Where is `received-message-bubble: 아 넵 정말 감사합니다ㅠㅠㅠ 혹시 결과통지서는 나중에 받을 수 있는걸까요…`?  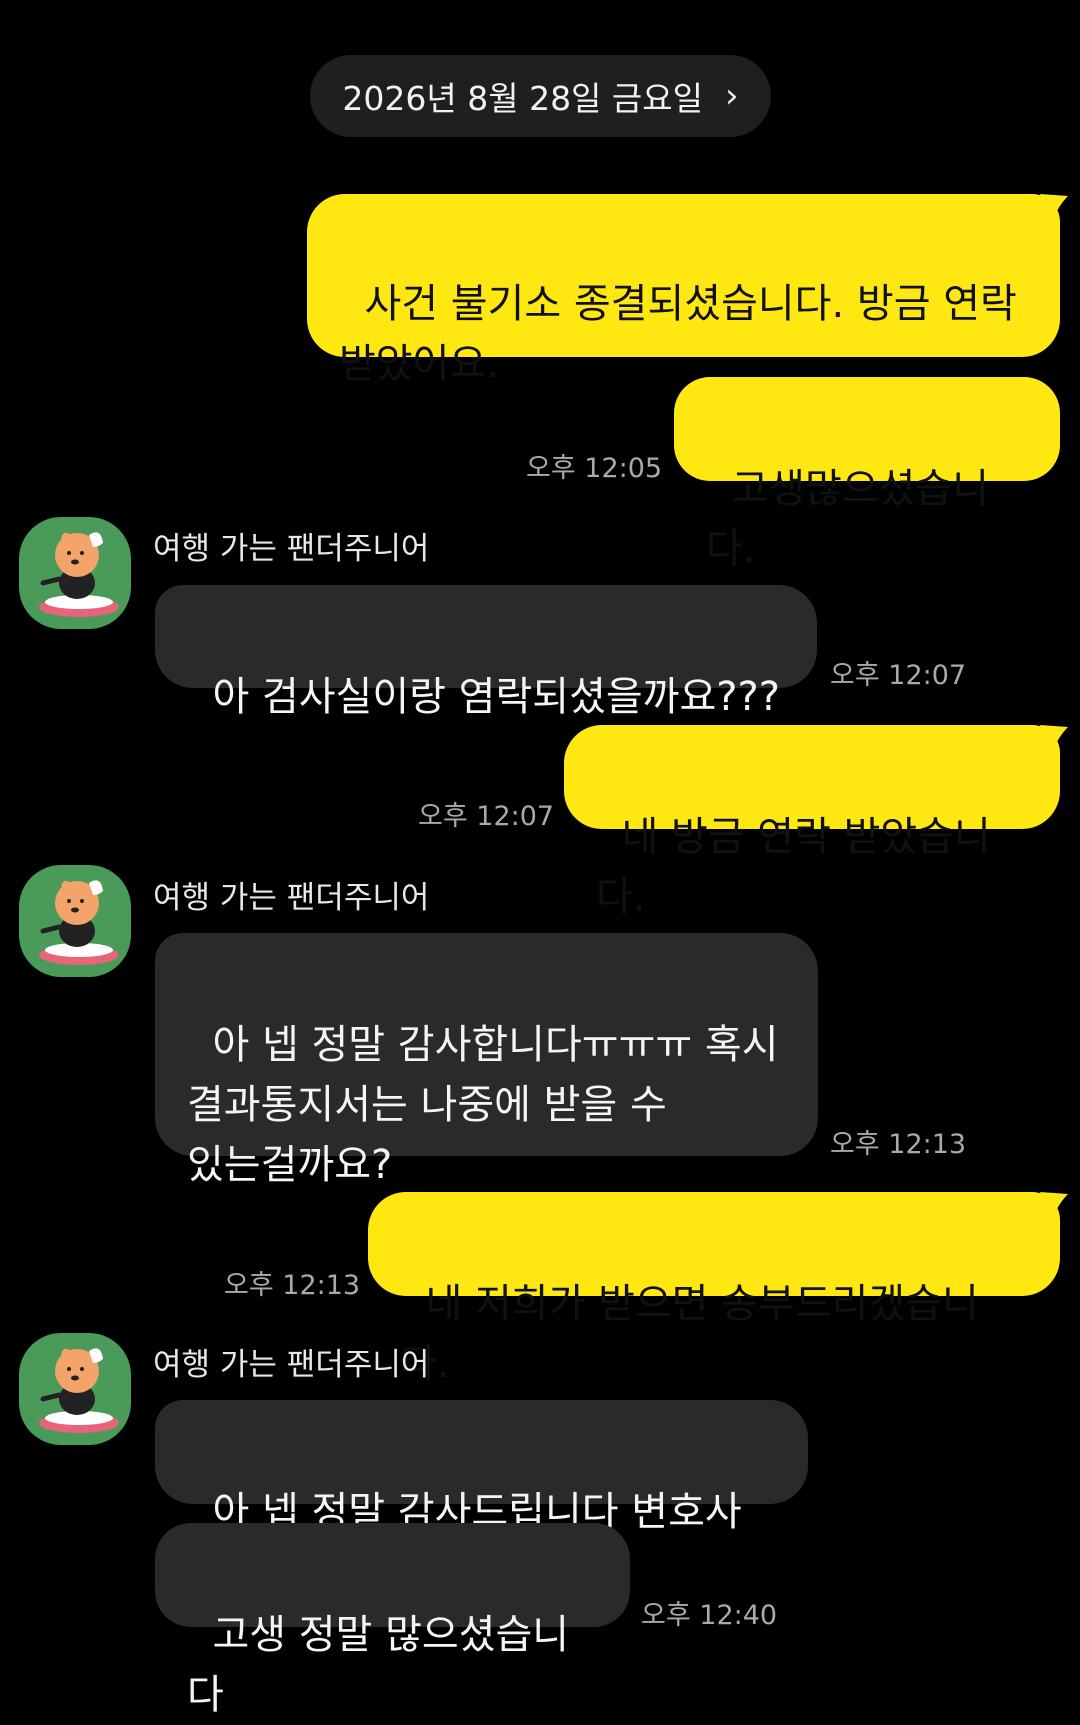
received-message-bubble: 아 넵 정말 감사합니다ㅠㅠㅠ 혹시 결과통지서는 나중에 받을 수 있는걸까요… is located at coordinates (486, 1060).